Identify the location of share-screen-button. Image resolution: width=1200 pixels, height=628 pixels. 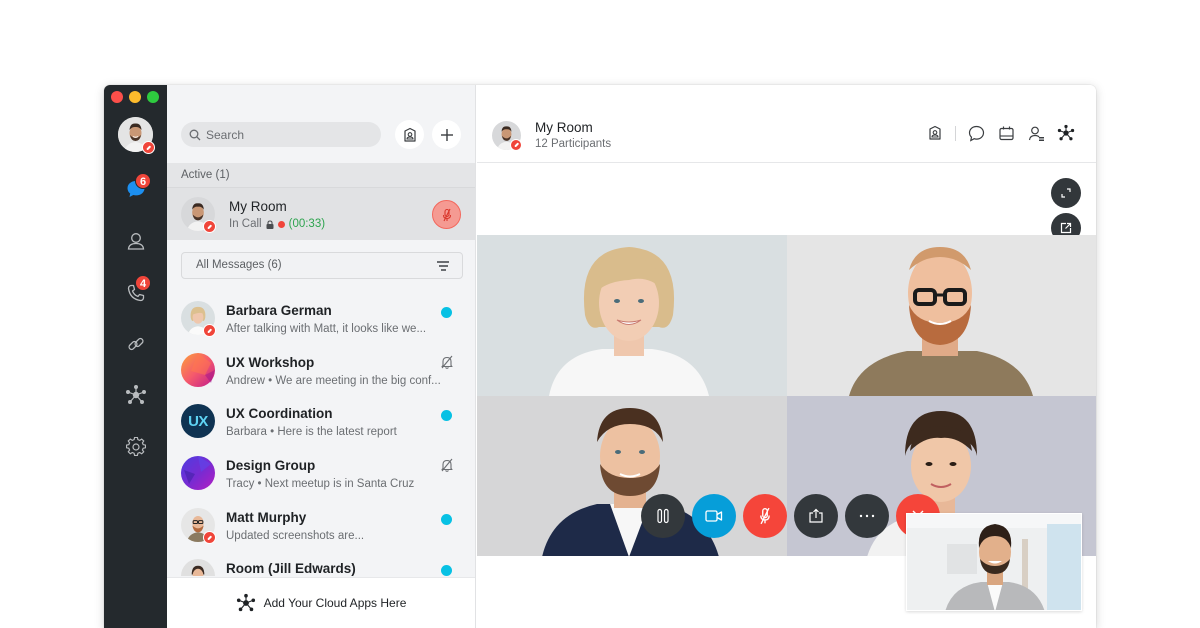
(816, 516).